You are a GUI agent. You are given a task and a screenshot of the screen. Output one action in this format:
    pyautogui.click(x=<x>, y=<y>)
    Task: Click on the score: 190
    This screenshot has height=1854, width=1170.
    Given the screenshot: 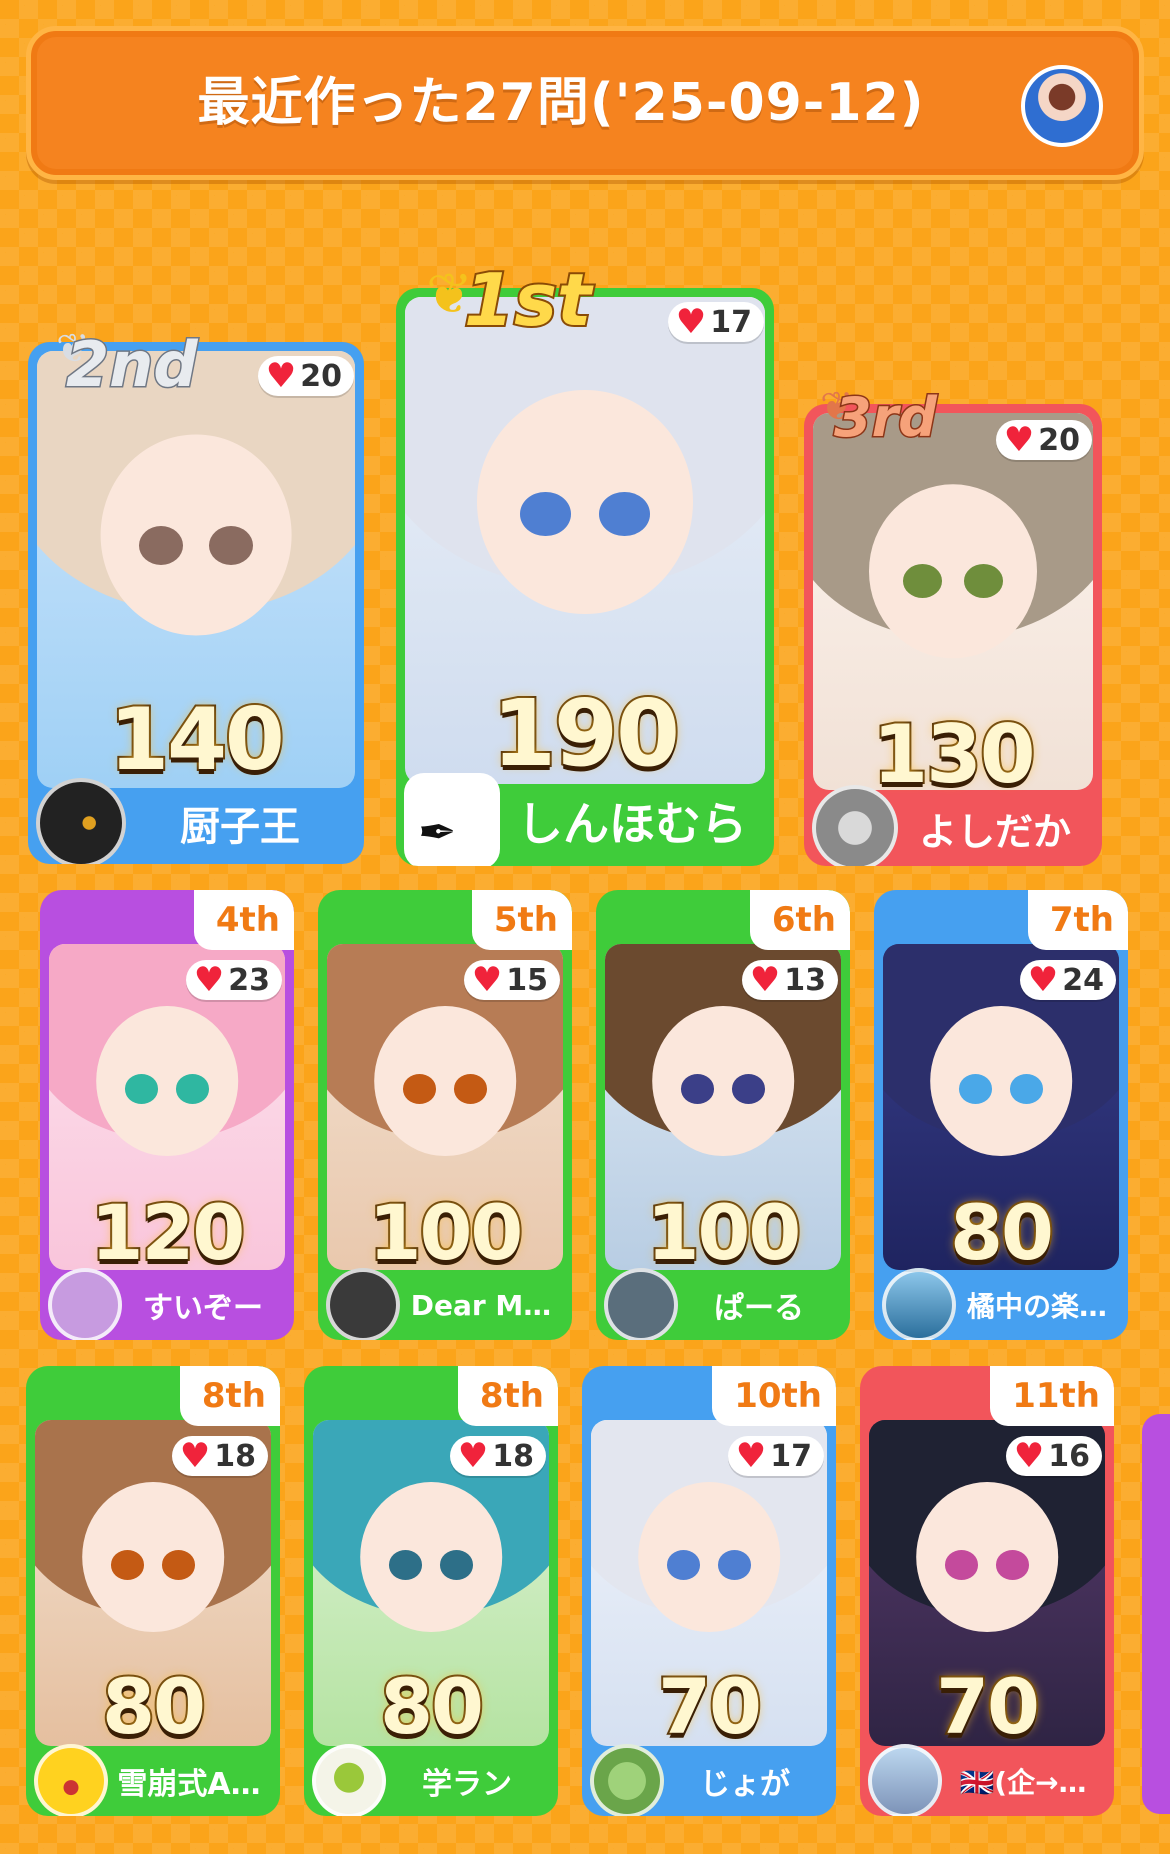 What is the action you would take?
    pyautogui.click(x=586, y=733)
    